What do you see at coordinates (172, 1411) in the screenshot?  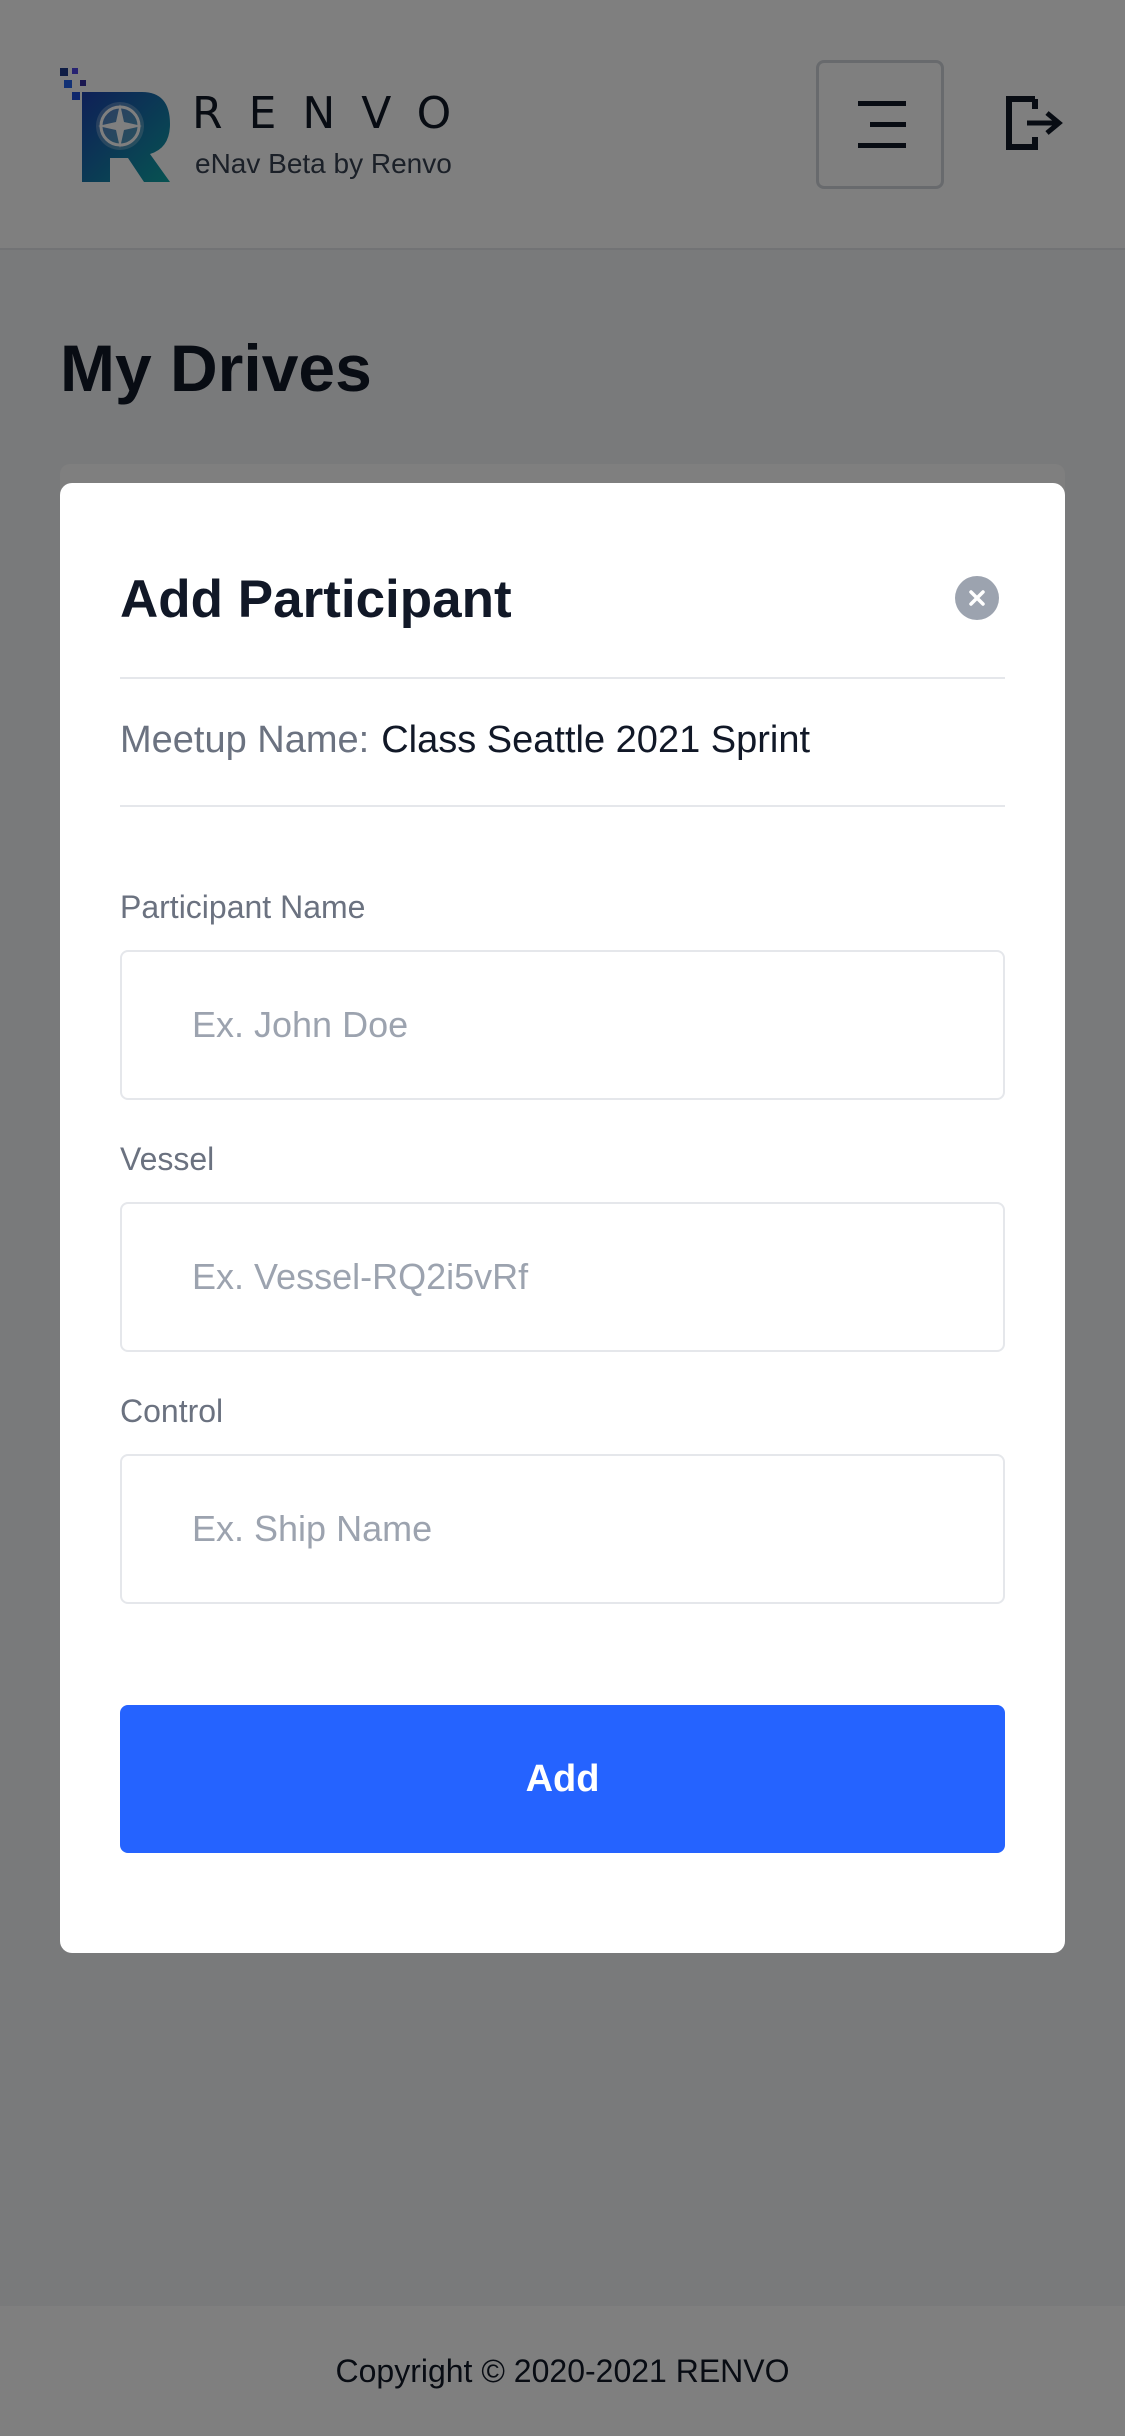 I see `control-label: Control` at bounding box center [172, 1411].